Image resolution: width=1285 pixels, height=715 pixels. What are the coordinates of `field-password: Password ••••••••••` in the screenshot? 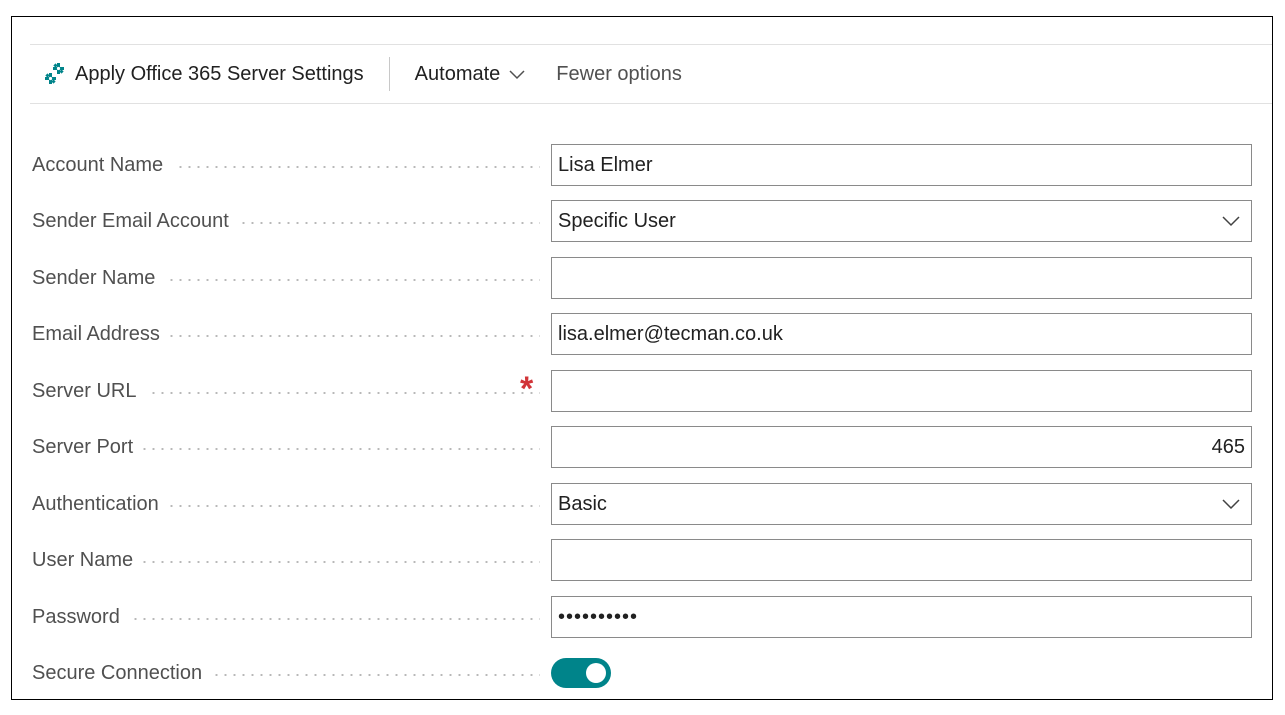 It's located at (642, 617).